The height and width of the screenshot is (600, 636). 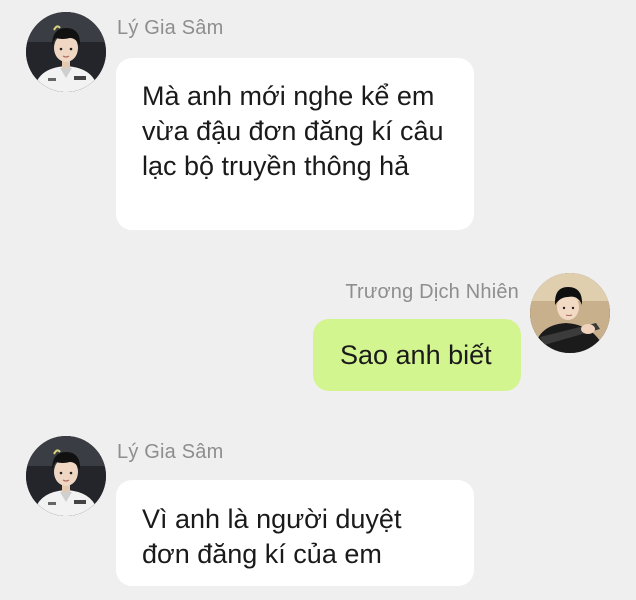 I want to click on avatar-truong-dich-nhien-icon, so click(x=570, y=313).